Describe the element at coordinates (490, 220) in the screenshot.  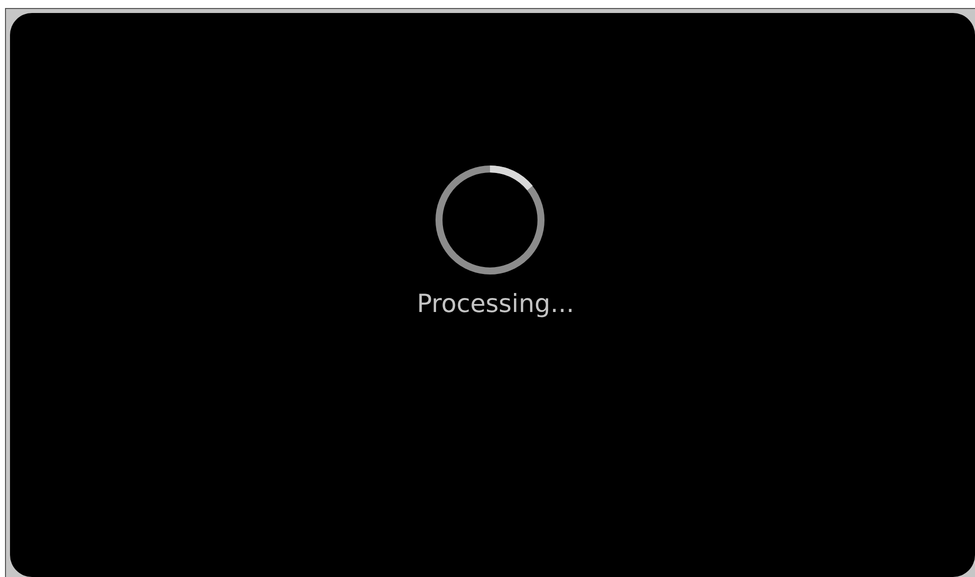
I see `spinner-icon` at that location.